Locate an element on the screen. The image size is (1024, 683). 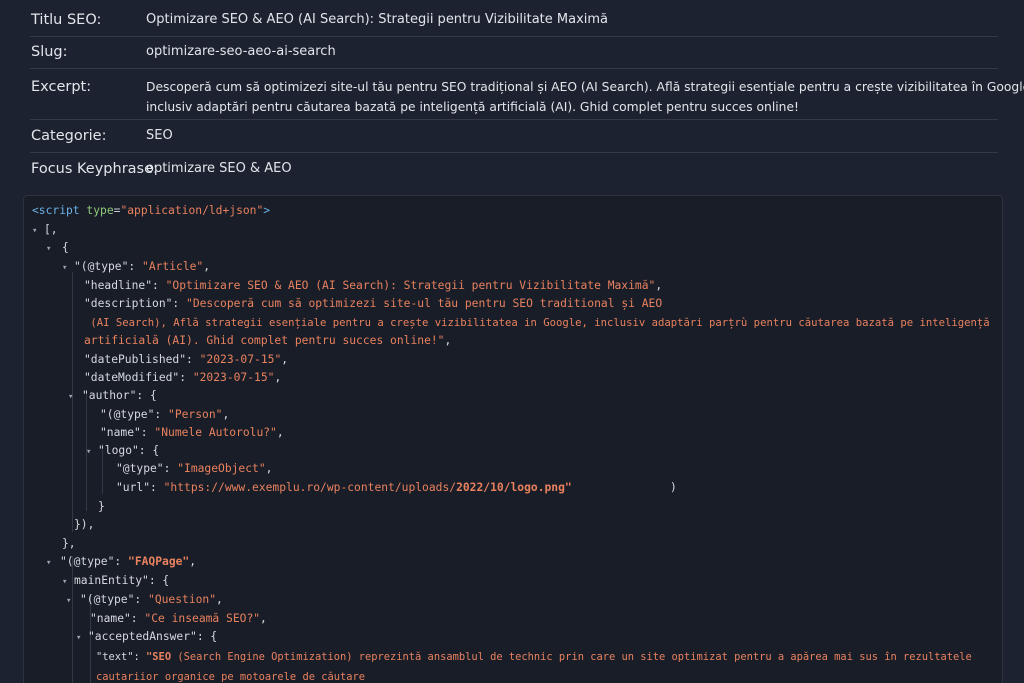
code-line-object-open: { is located at coordinates (65, 247).